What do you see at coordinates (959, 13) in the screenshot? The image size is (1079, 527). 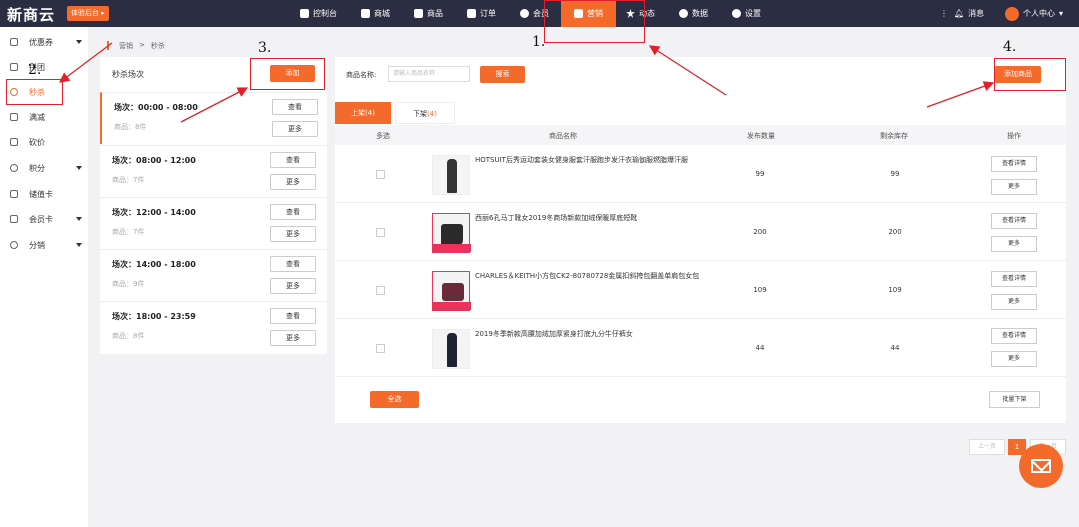 I see `bell-icon: 🔔︎` at bounding box center [959, 13].